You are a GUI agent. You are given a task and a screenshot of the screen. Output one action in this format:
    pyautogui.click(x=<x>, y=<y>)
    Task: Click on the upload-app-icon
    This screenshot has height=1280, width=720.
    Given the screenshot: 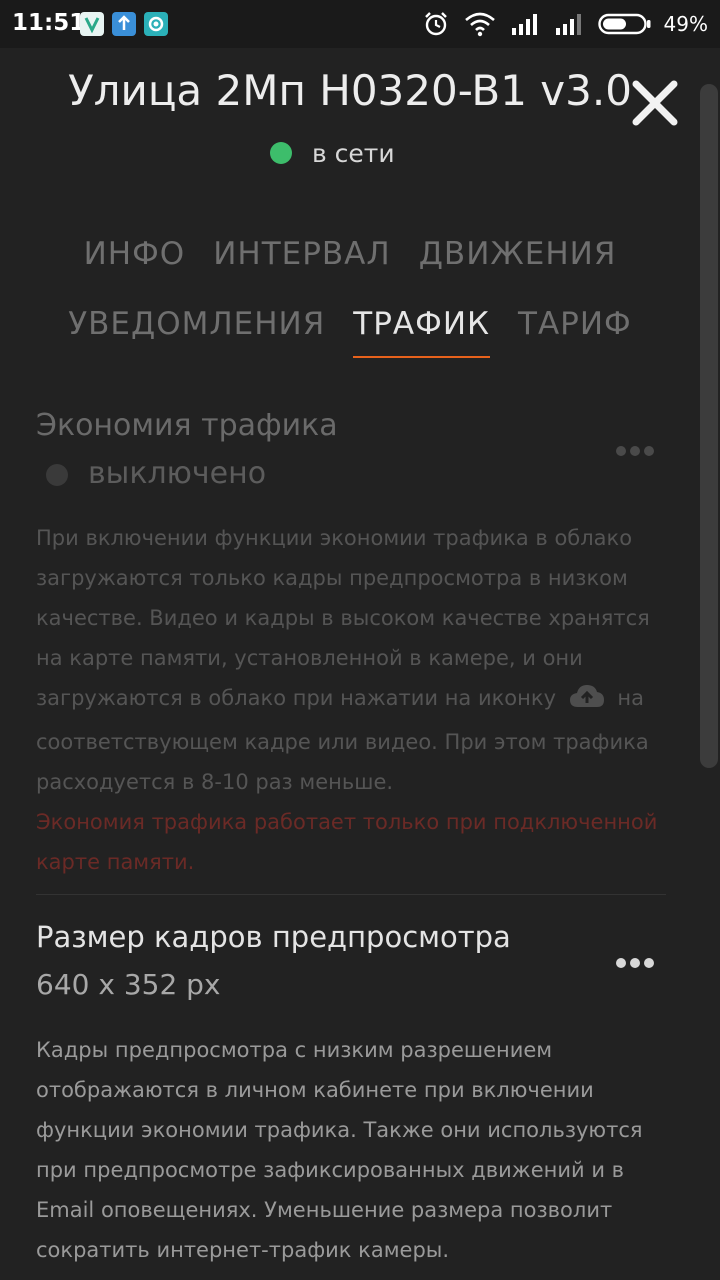 What is the action you would take?
    pyautogui.click(x=124, y=24)
    